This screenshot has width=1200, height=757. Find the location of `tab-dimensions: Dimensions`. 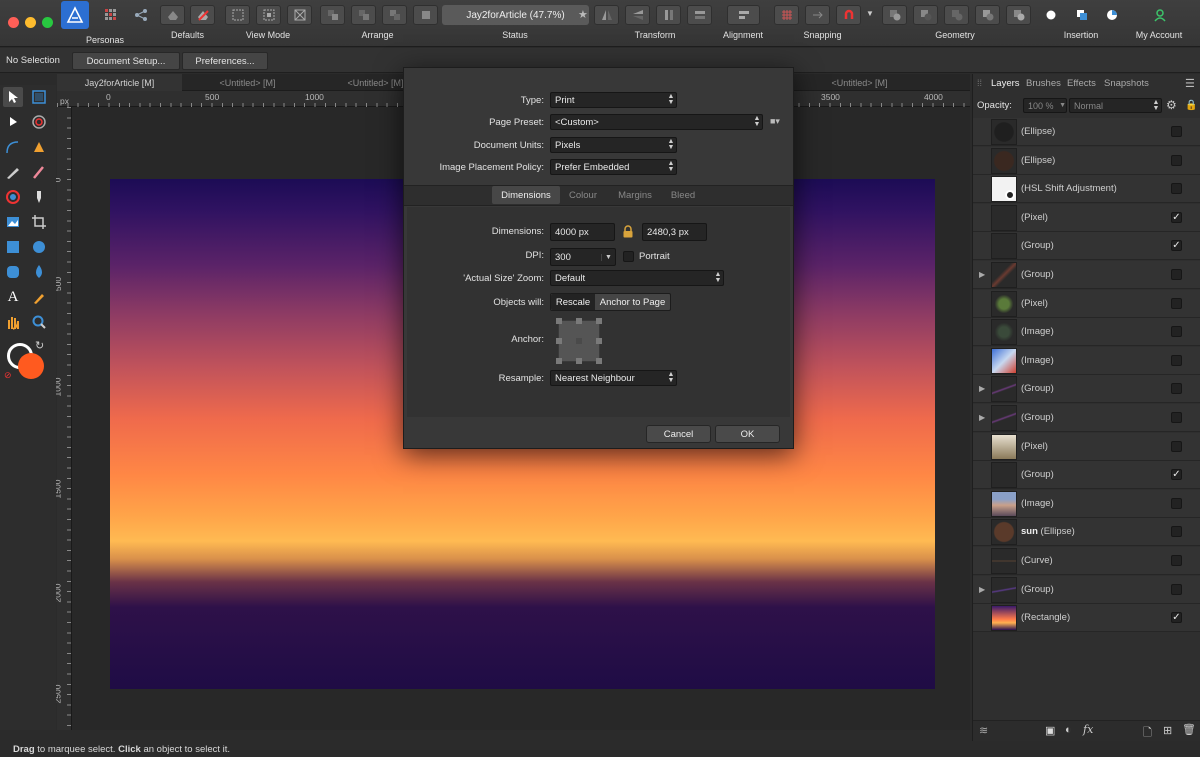

tab-dimensions: Dimensions is located at coordinates (526, 195).